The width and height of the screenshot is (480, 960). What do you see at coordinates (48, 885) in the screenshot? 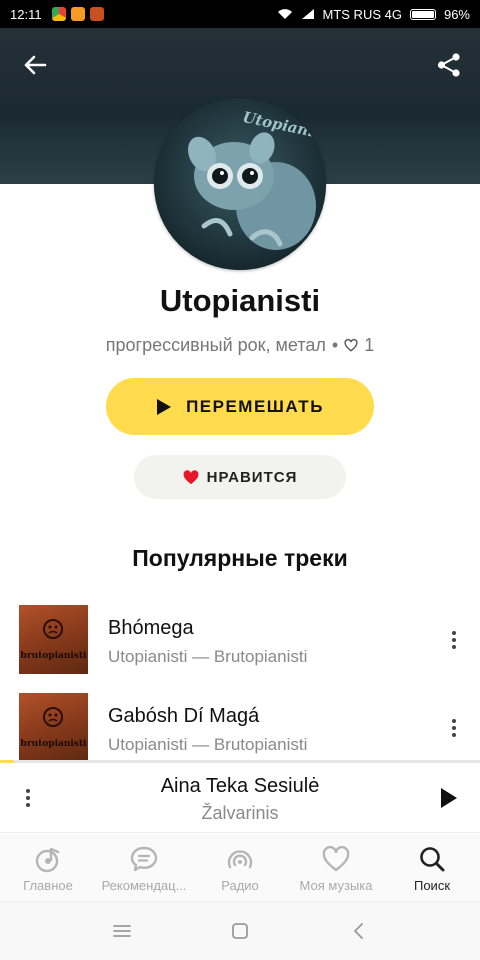
I see `nav-label: Главное` at bounding box center [48, 885].